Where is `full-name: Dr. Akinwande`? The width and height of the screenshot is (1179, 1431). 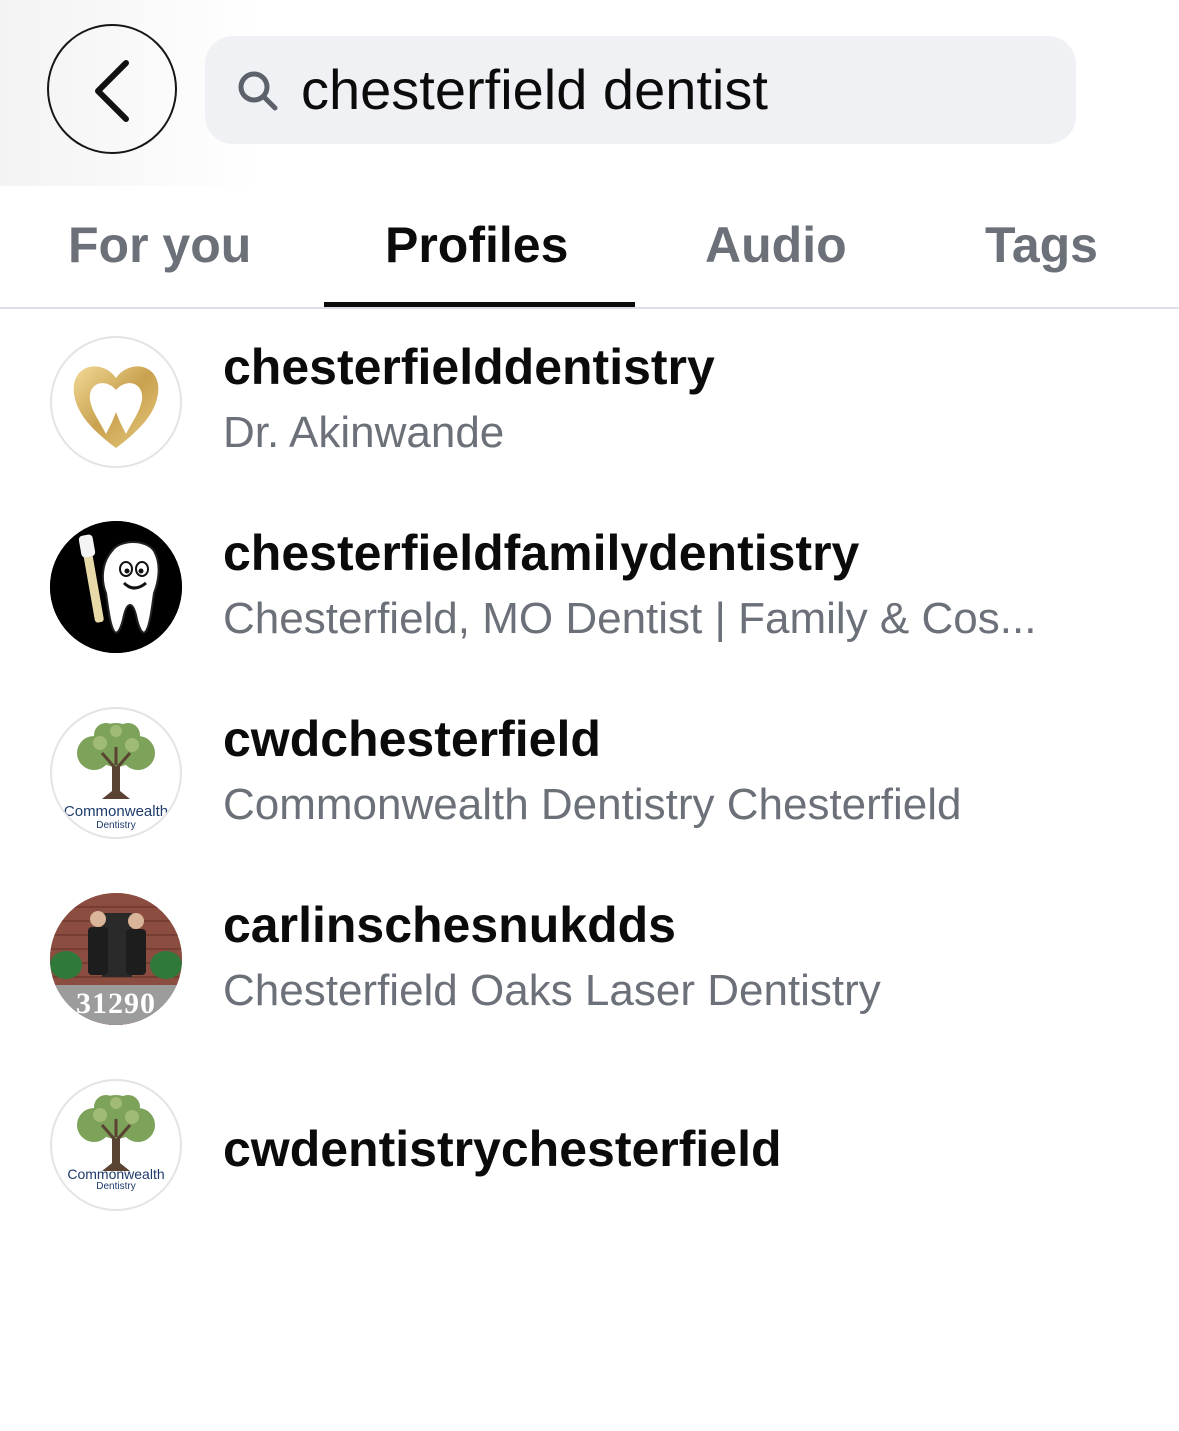
full-name: Dr. Akinwande is located at coordinates (364, 432).